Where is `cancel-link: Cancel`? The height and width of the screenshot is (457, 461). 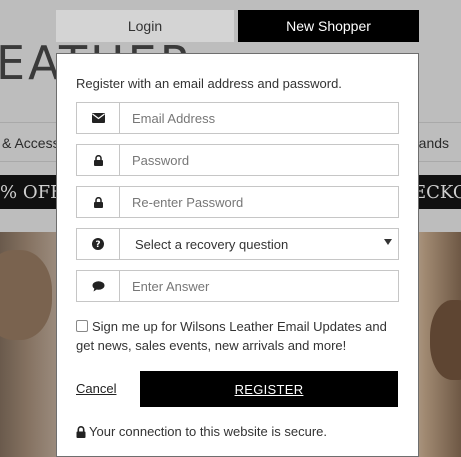
cancel-link: Cancel is located at coordinates (96, 388).